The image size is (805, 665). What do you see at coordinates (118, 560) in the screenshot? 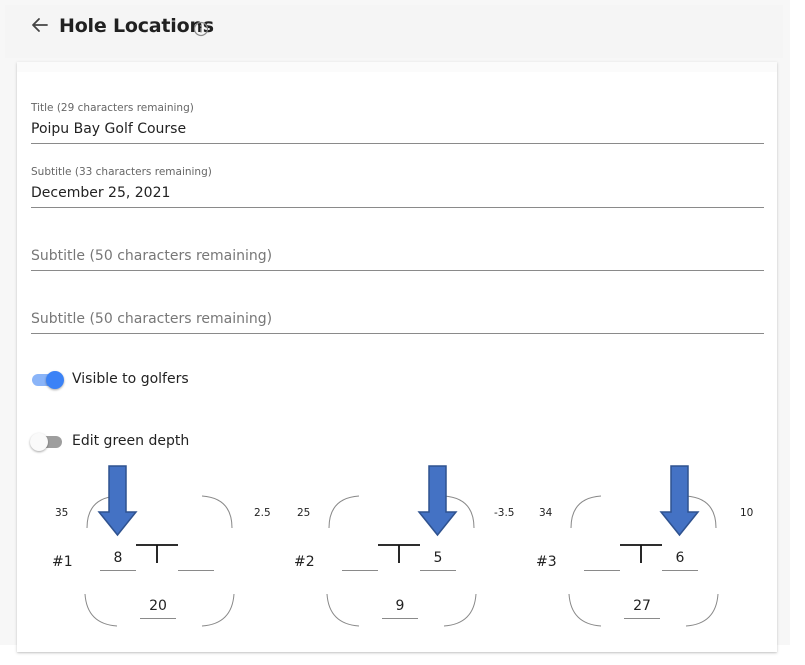
I see `hole-1-left-input: 8` at bounding box center [118, 560].